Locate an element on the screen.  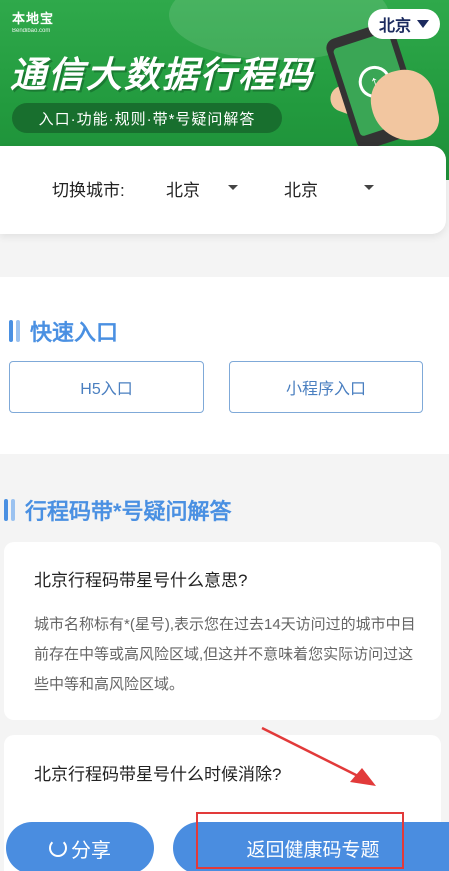
mini-program-entry-button: 小程序入口 is located at coordinates (326, 387).